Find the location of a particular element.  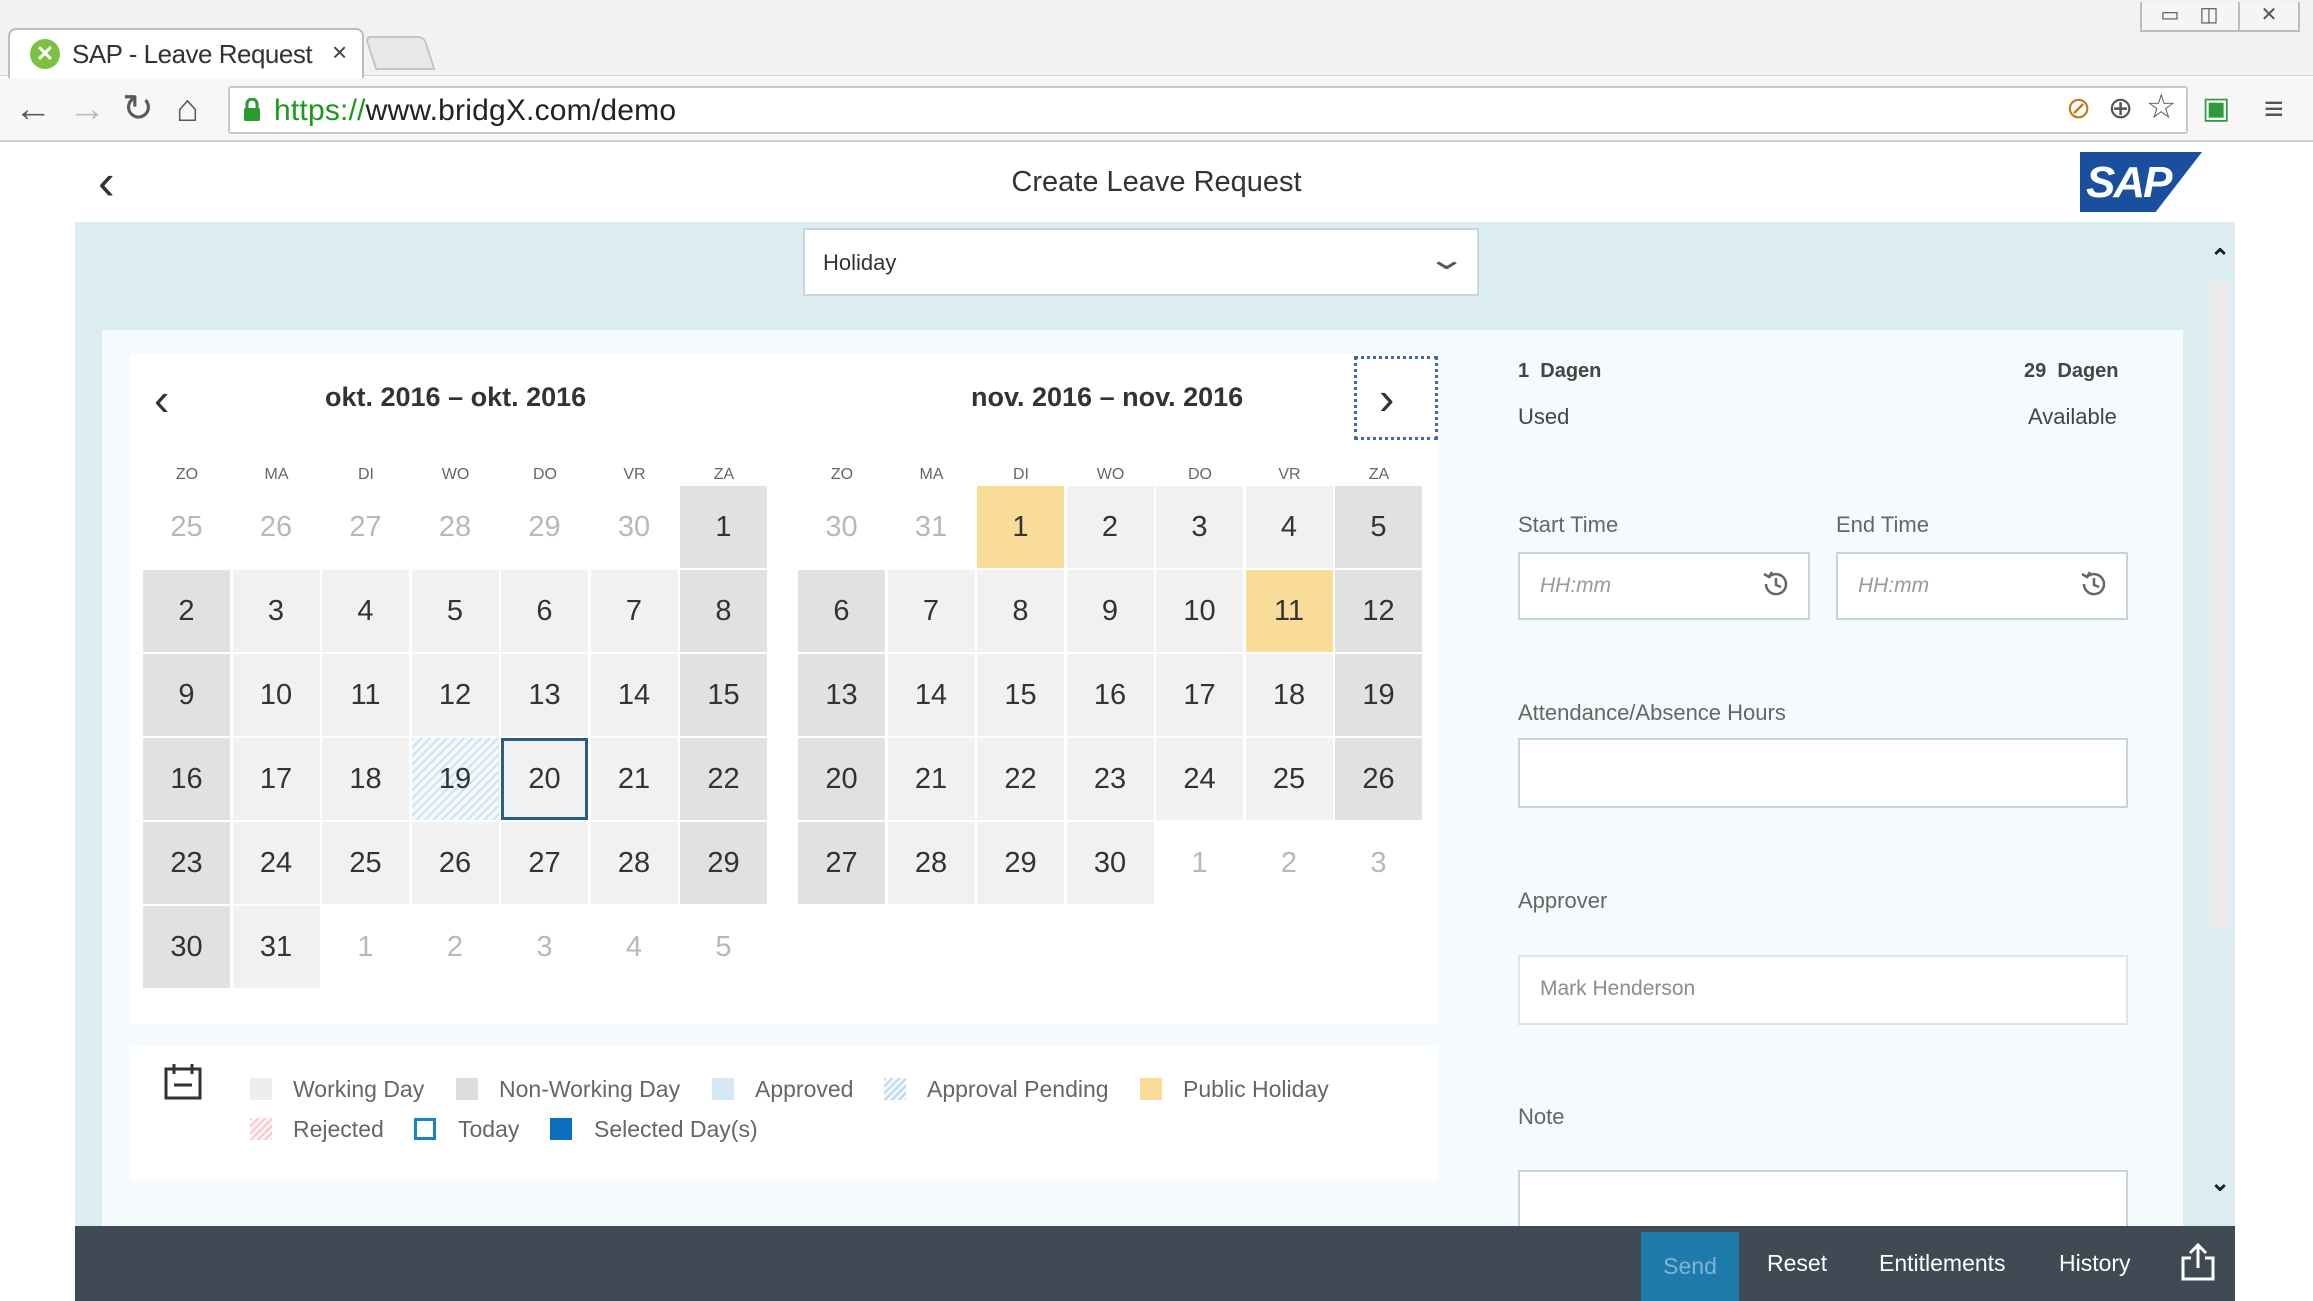

browser-back-icon: ← is located at coordinates (33, 109).